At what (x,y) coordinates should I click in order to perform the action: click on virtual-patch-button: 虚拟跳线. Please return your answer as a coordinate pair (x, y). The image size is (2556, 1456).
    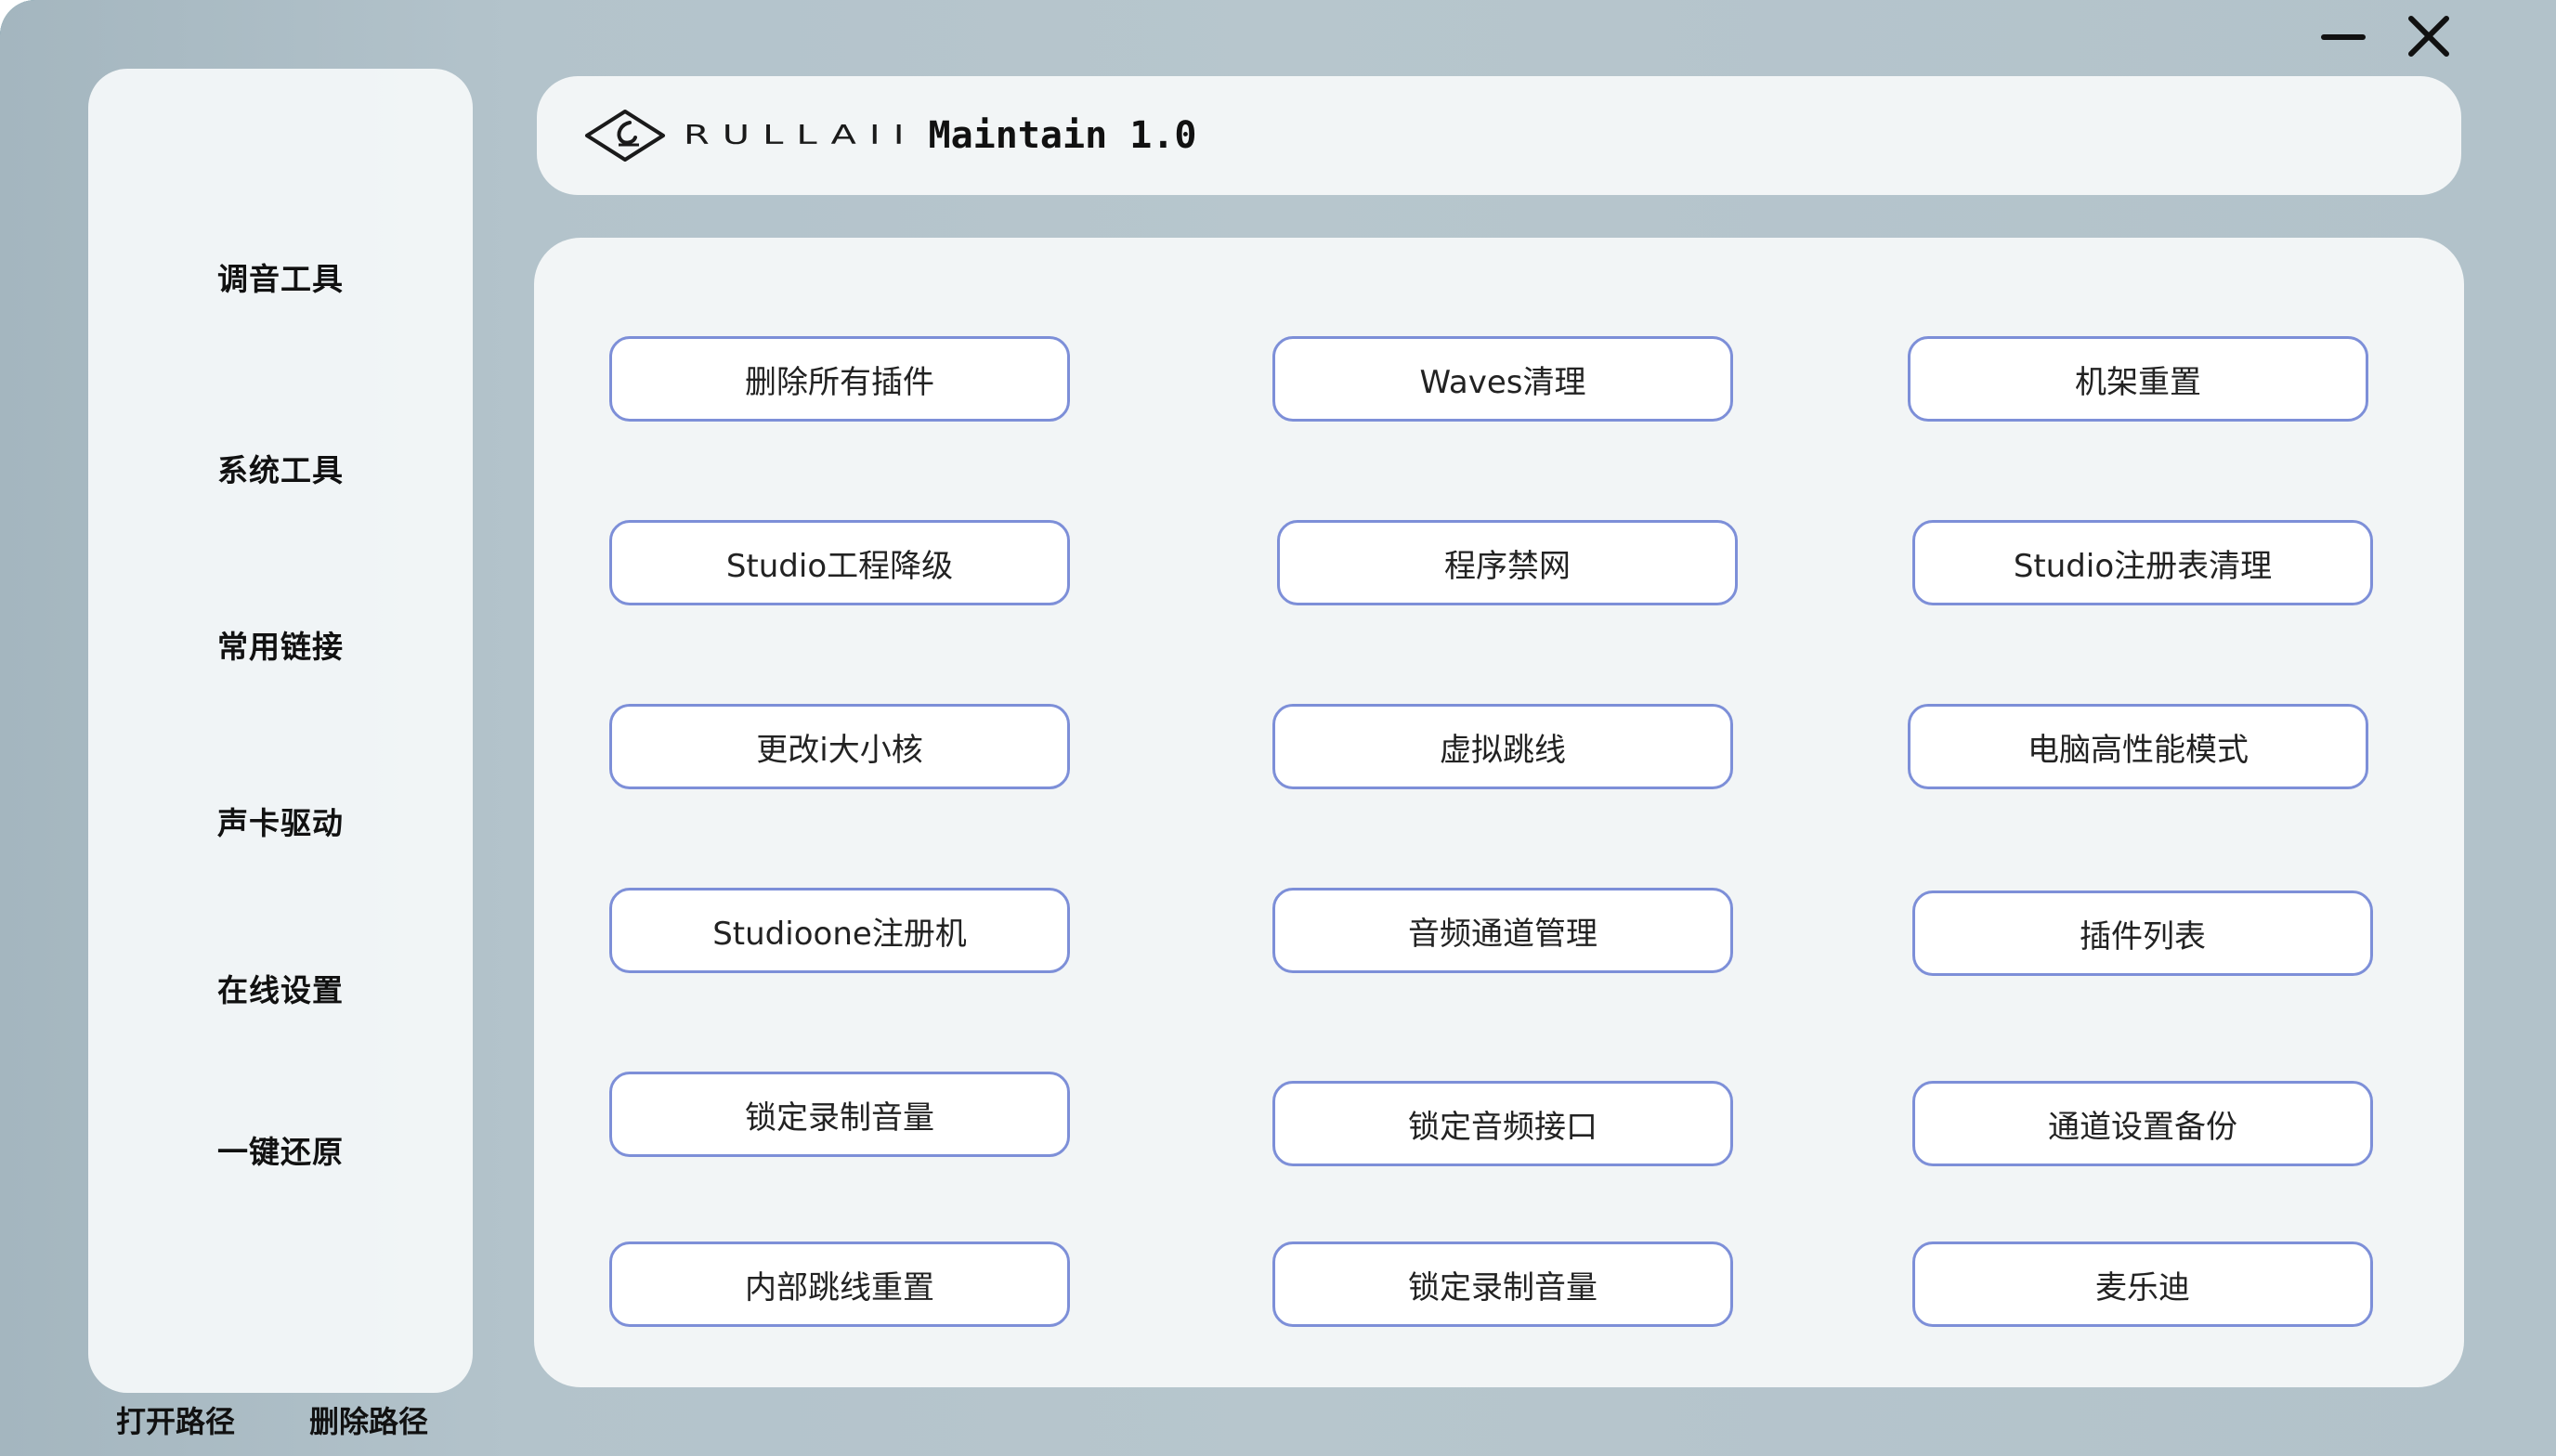
    Looking at the image, I should click on (1502, 746).